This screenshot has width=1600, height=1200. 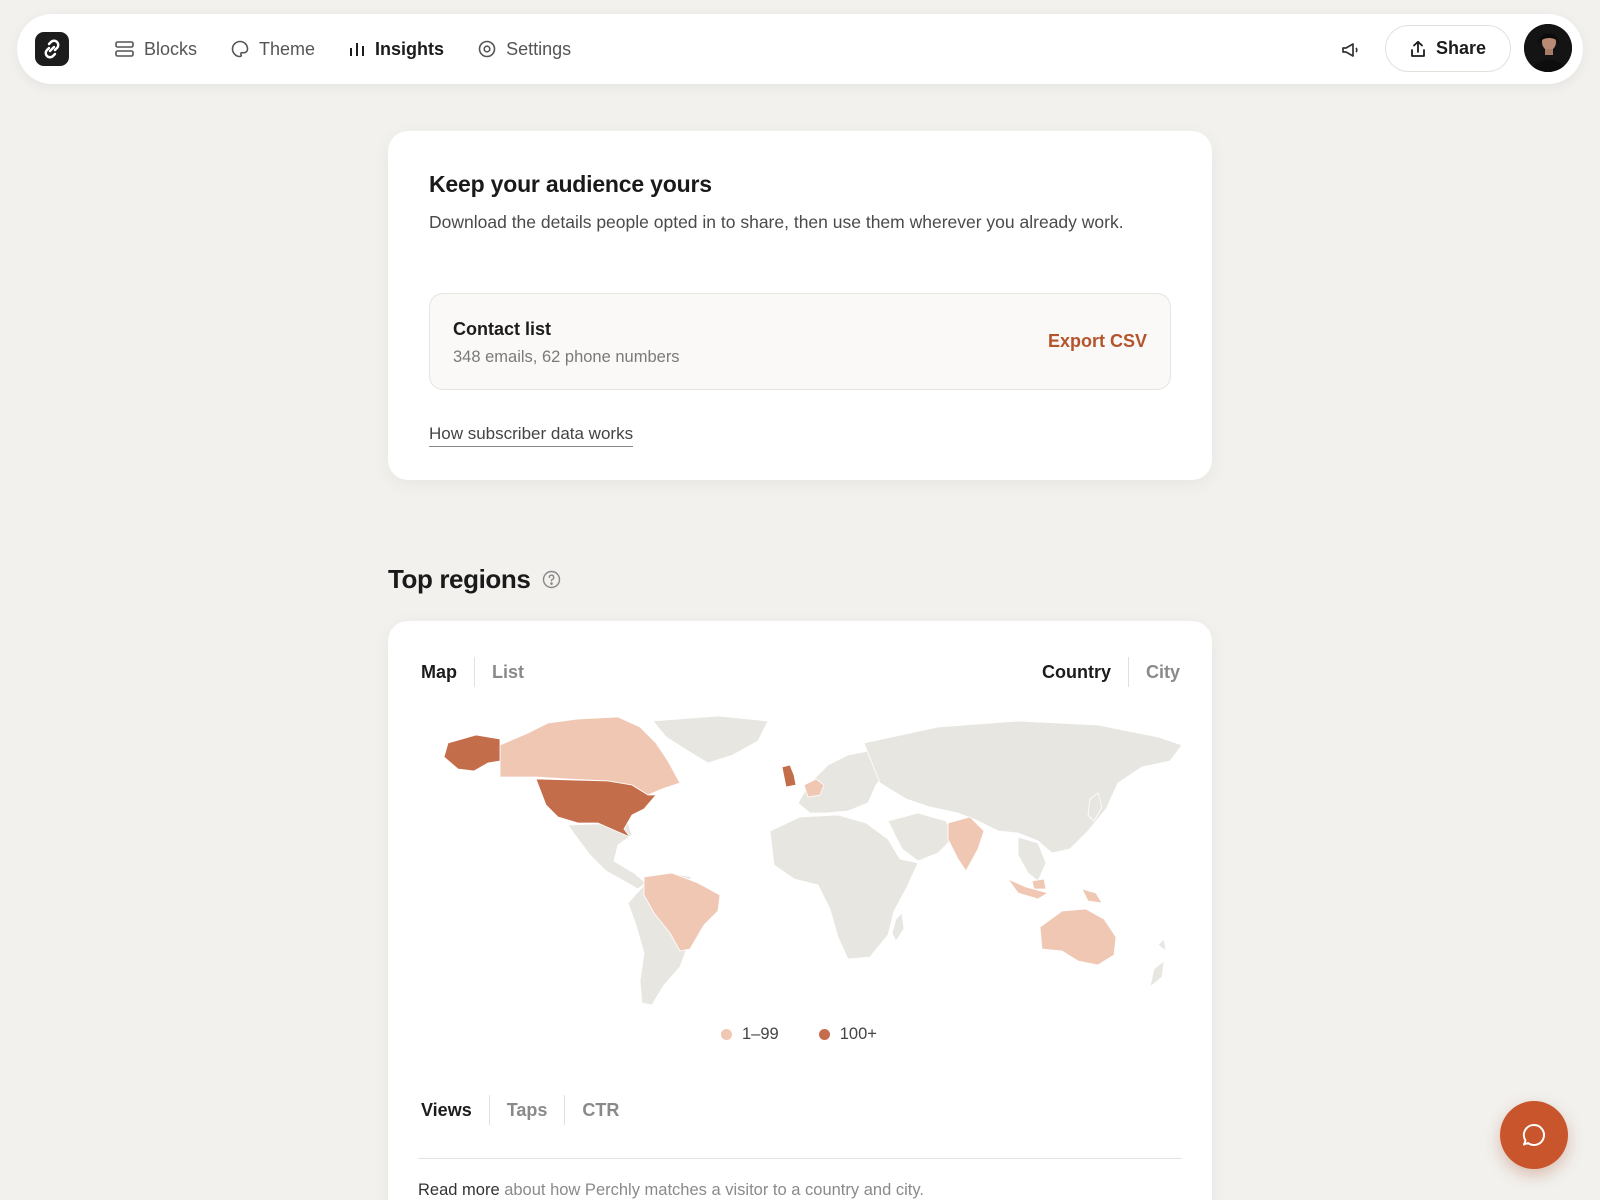 I want to click on top-navigation-bar: Blocks Theme Insights Settings Share, so click(x=800, y=49).